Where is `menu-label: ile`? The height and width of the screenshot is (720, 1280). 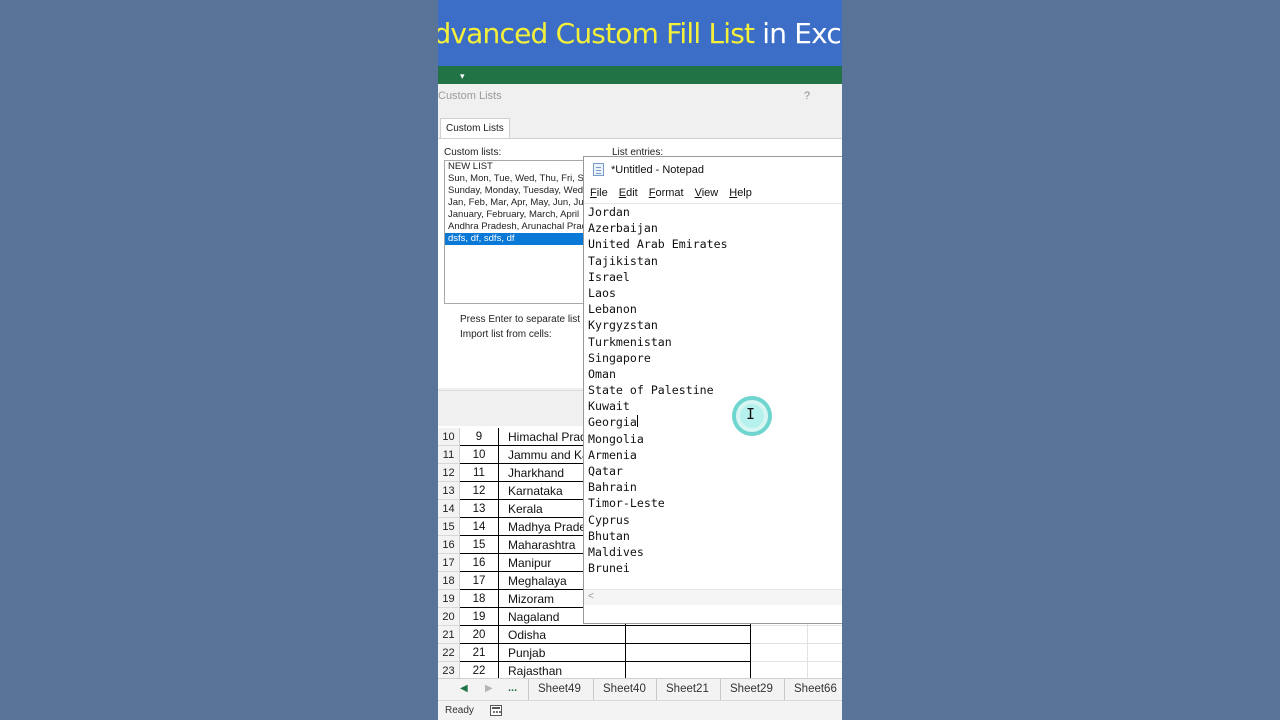
menu-label: ile is located at coordinates (602, 193).